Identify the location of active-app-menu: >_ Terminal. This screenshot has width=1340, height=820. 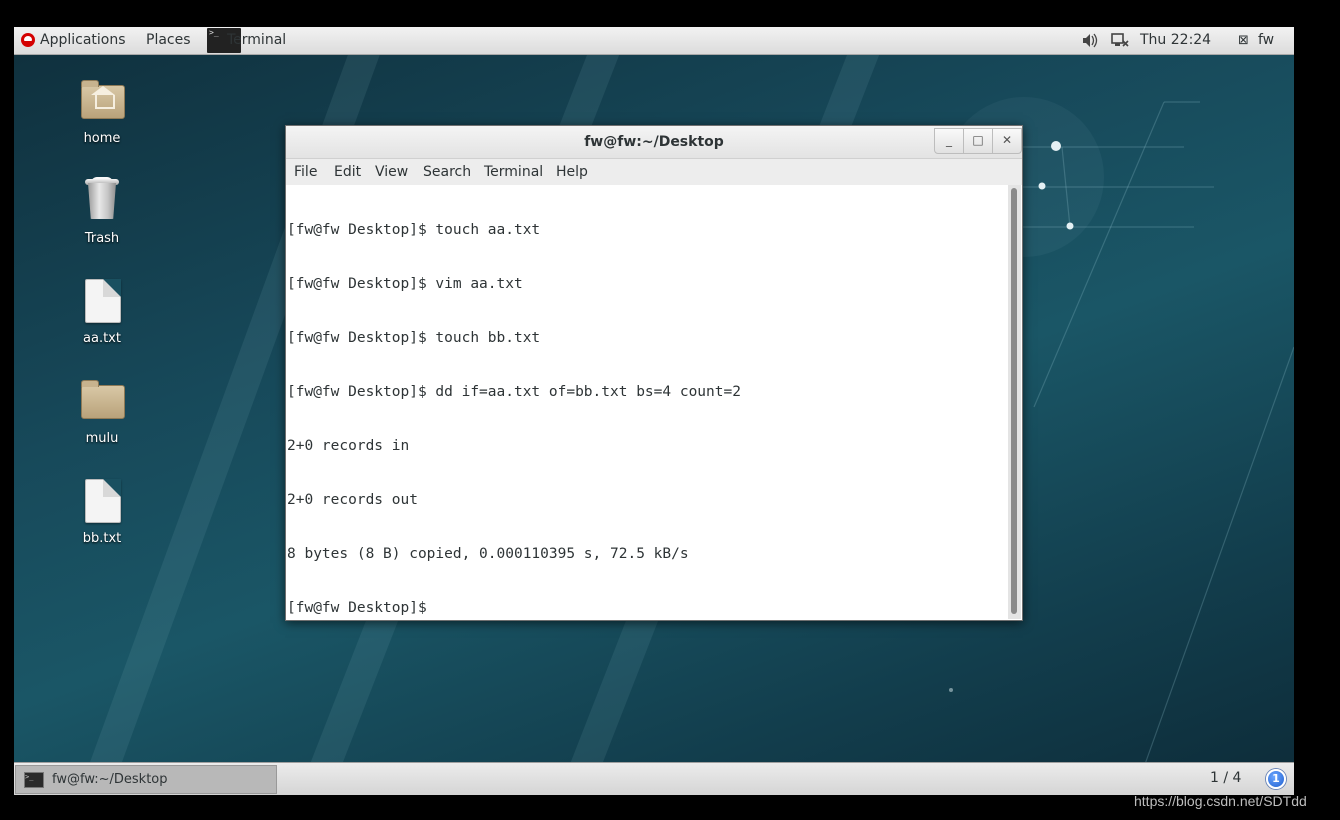
(252, 40).